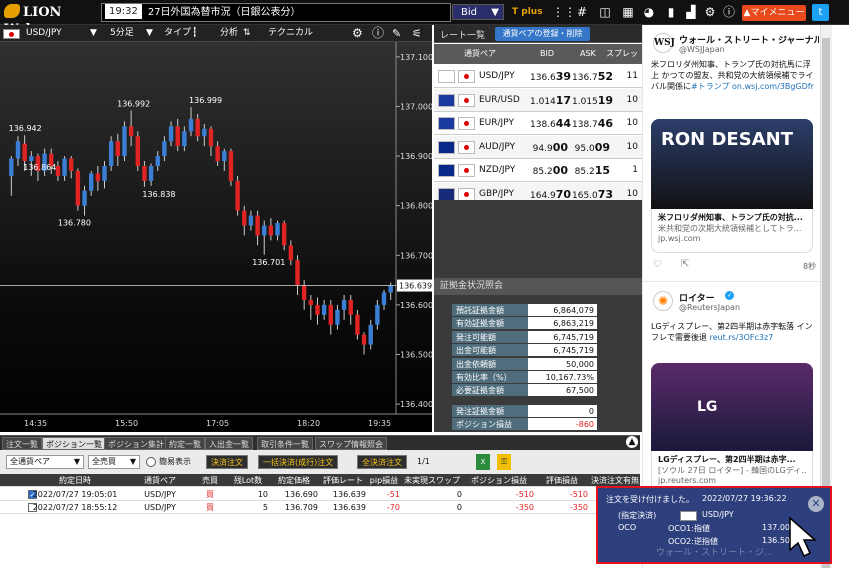  Describe the element at coordinates (529, 12) in the screenshot. I see `tplus-logo: T plus` at that location.